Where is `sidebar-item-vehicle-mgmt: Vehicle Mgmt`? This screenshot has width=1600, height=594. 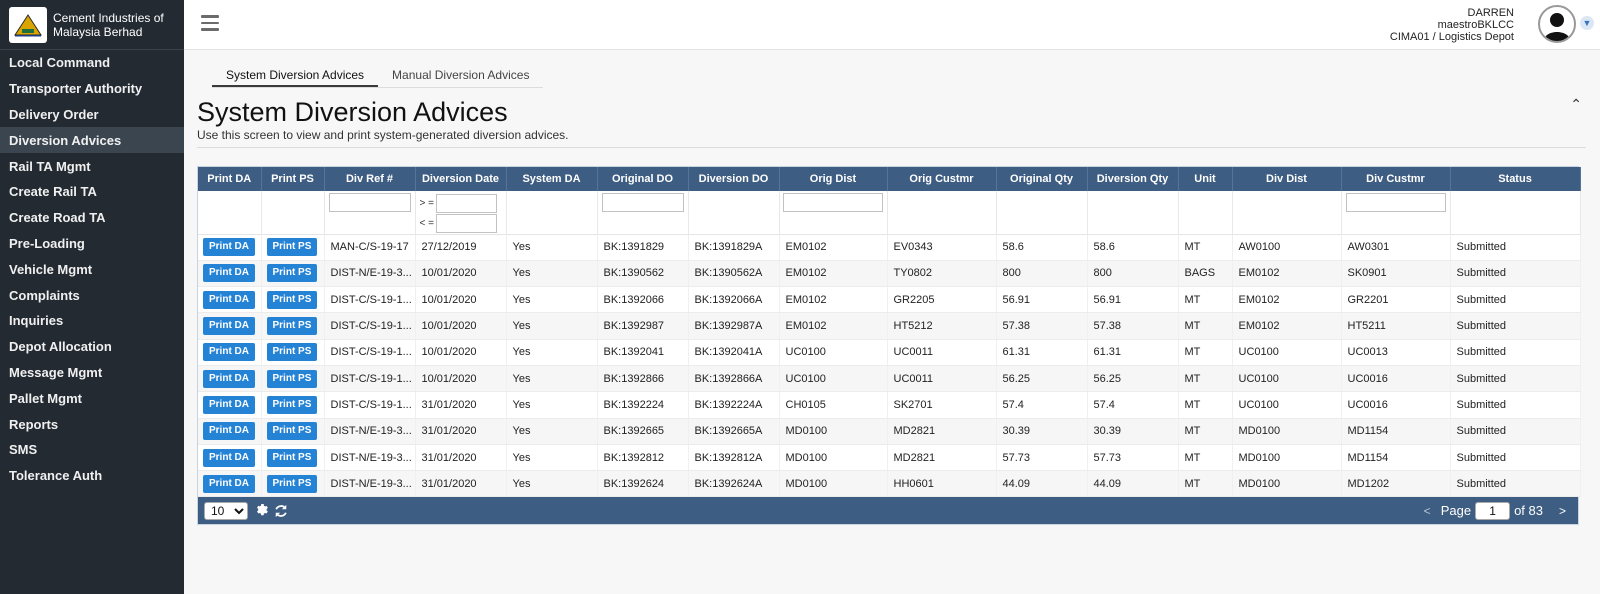 sidebar-item-vehicle-mgmt: Vehicle Mgmt is located at coordinates (92, 269).